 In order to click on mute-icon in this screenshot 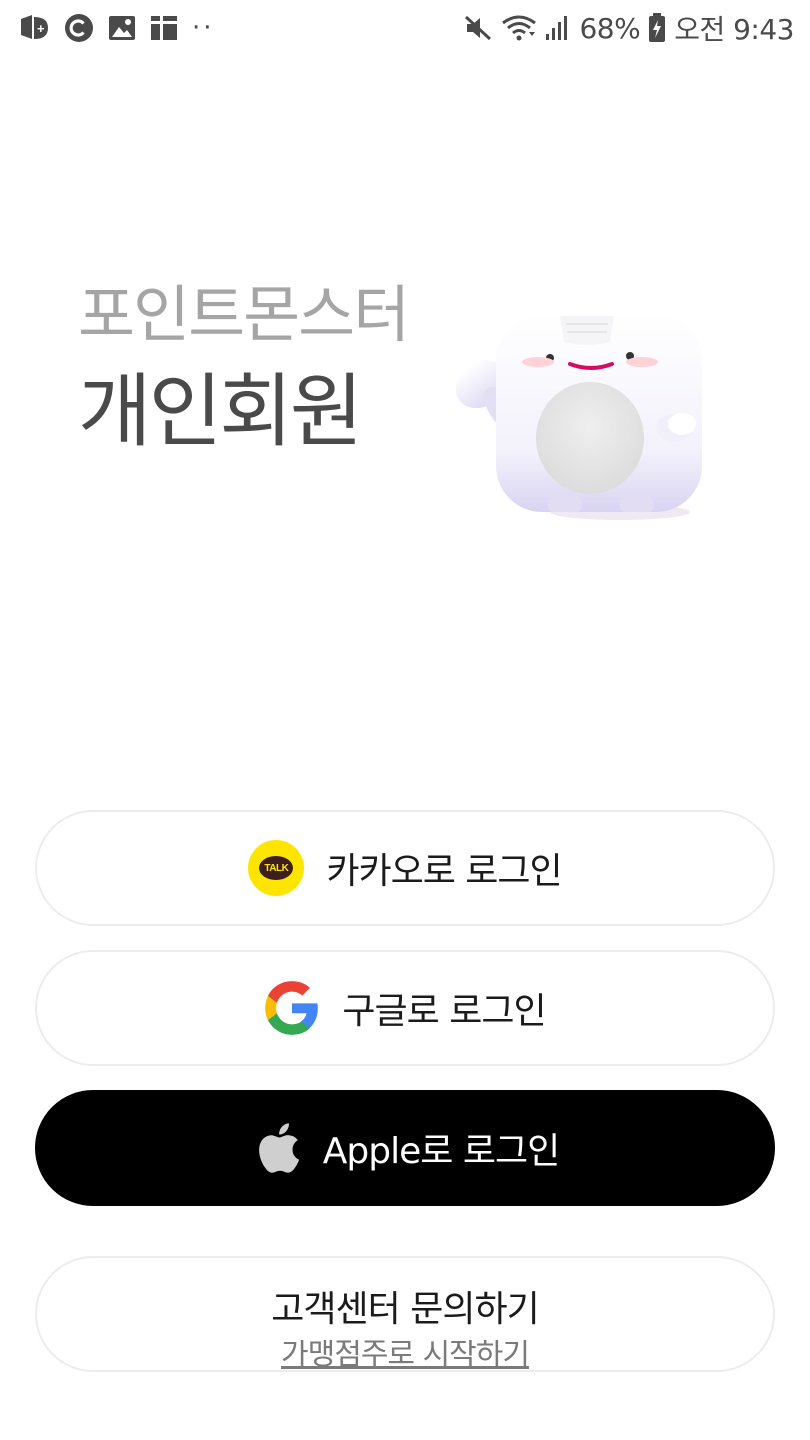, I will do `click(478, 28)`.